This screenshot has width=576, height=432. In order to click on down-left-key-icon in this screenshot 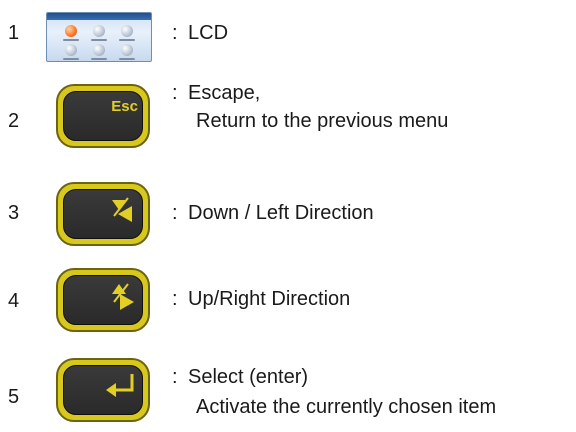, I will do `click(103, 214)`.